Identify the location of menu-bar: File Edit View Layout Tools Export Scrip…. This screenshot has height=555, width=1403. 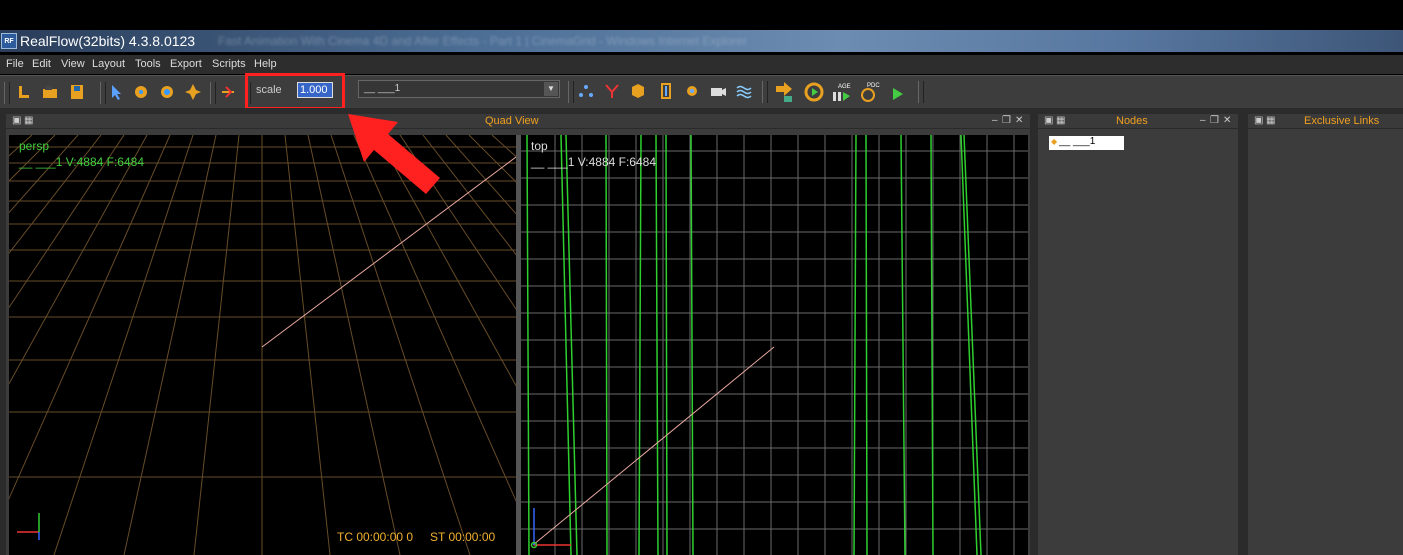
(701, 64).